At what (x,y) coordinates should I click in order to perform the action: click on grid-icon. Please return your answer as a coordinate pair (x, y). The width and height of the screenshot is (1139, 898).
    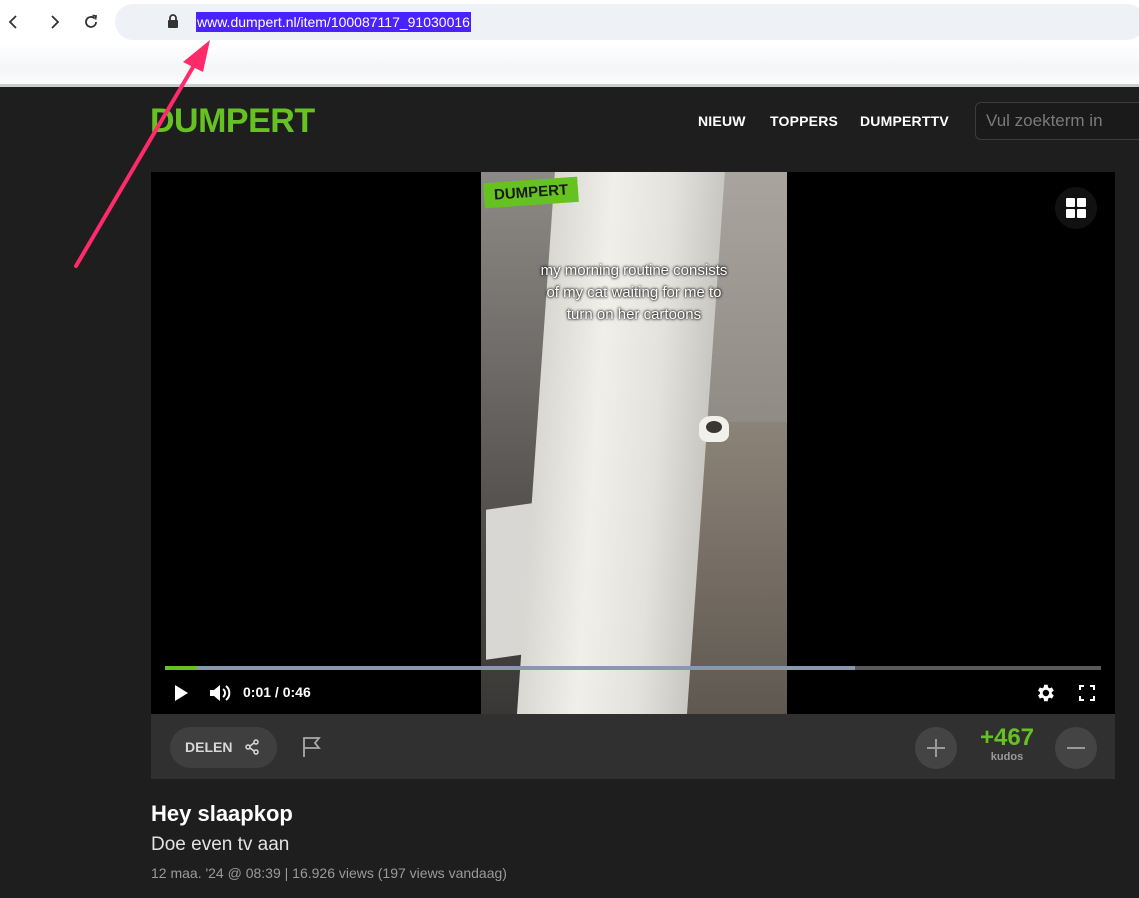
    Looking at the image, I should click on (1076, 208).